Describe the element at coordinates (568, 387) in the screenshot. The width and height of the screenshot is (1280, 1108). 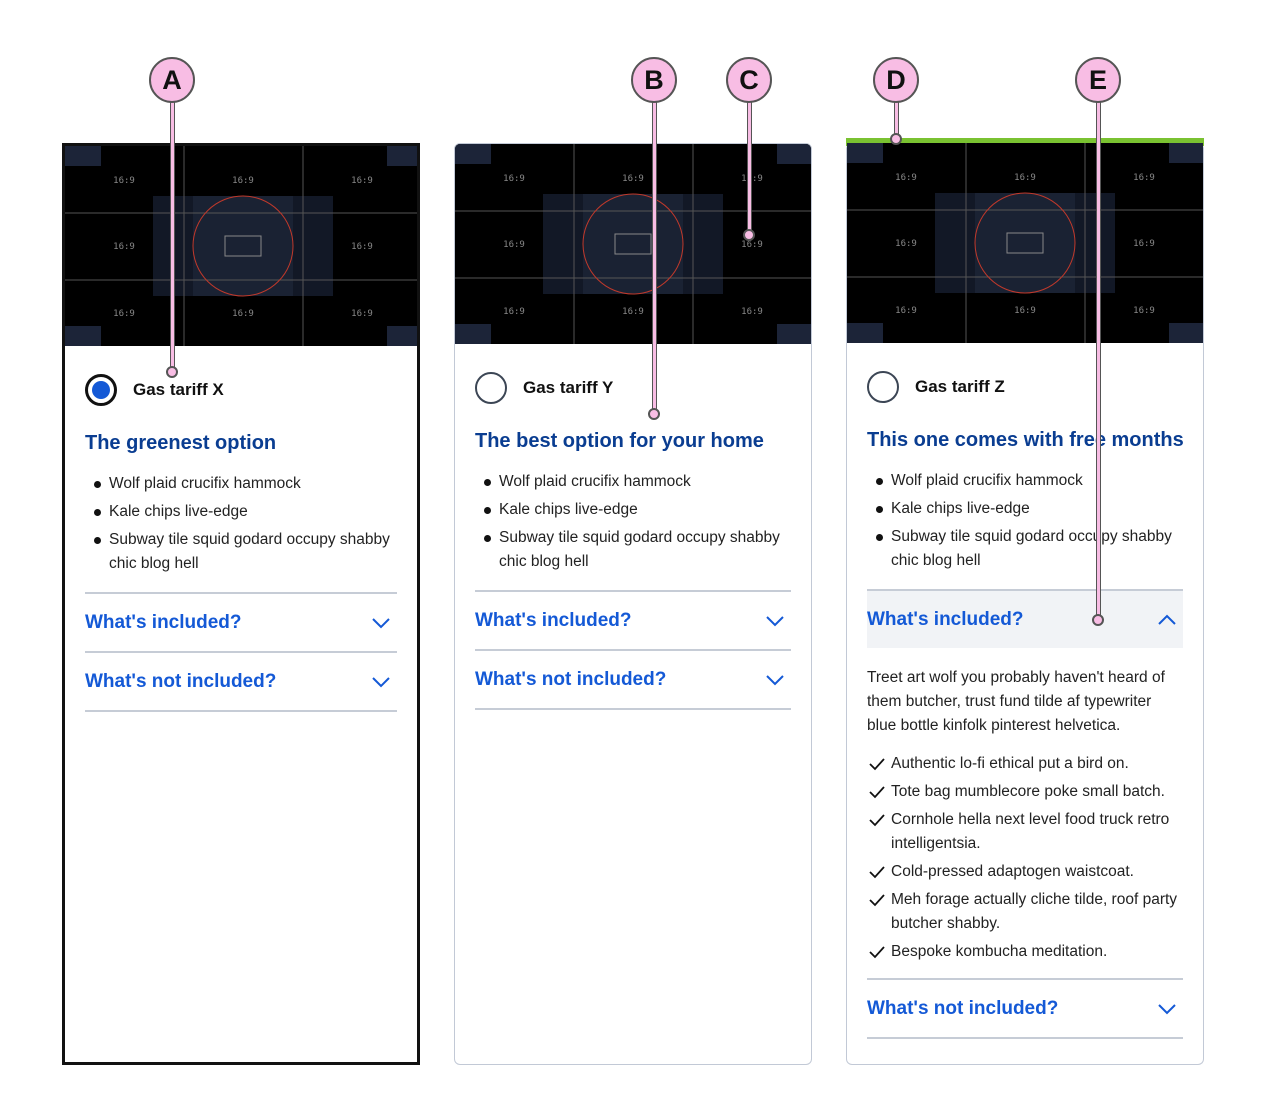
I see `radio-label: Gas tariff Y` at that location.